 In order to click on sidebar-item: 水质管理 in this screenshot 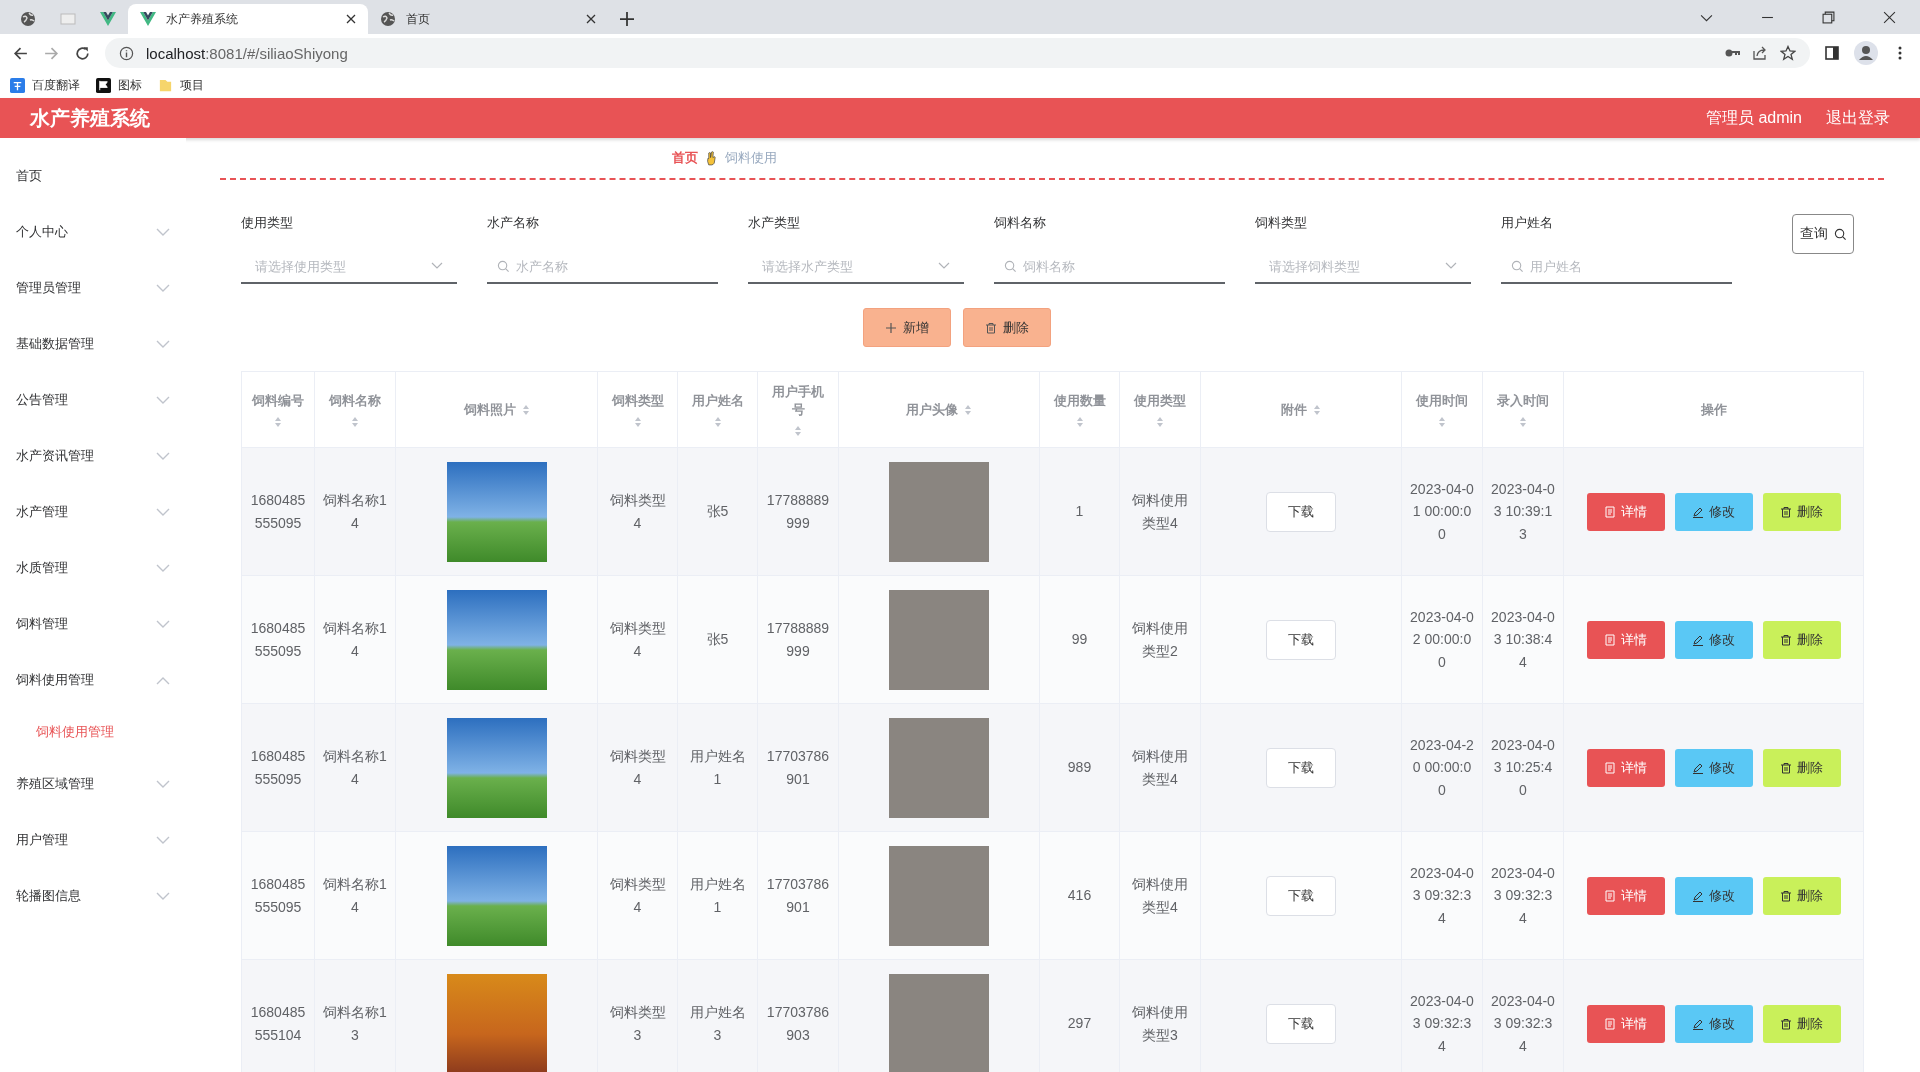, I will do `click(93, 568)`.